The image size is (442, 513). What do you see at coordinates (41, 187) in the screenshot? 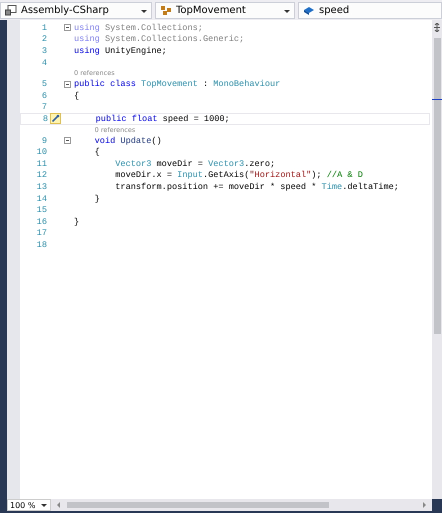
I see `line-number: 13` at bounding box center [41, 187].